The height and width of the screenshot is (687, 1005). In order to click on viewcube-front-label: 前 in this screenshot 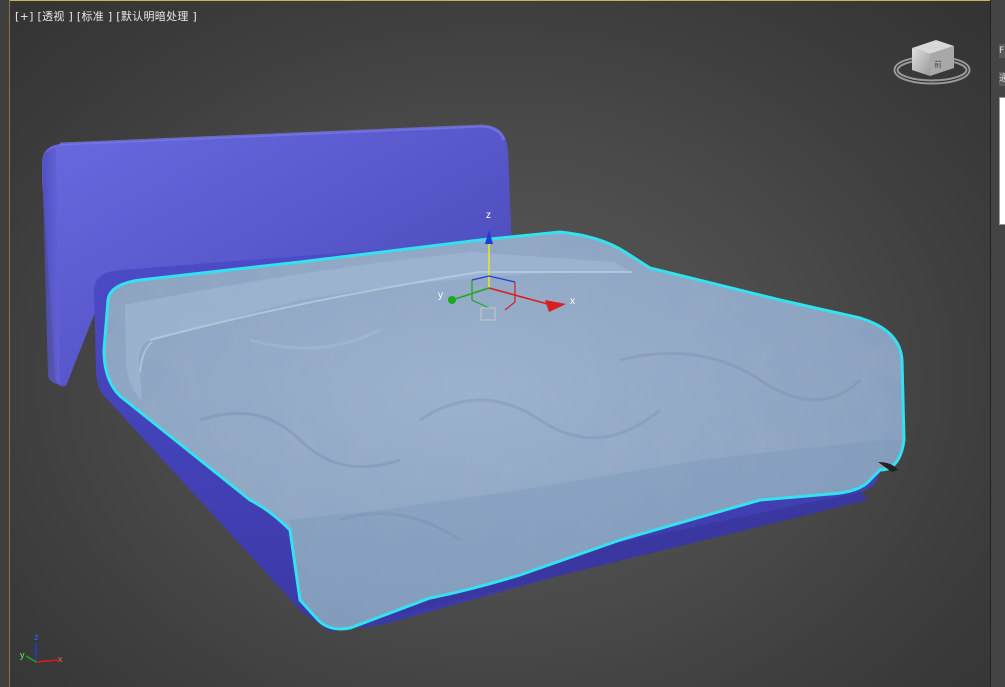, I will do `click(938, 64)`.